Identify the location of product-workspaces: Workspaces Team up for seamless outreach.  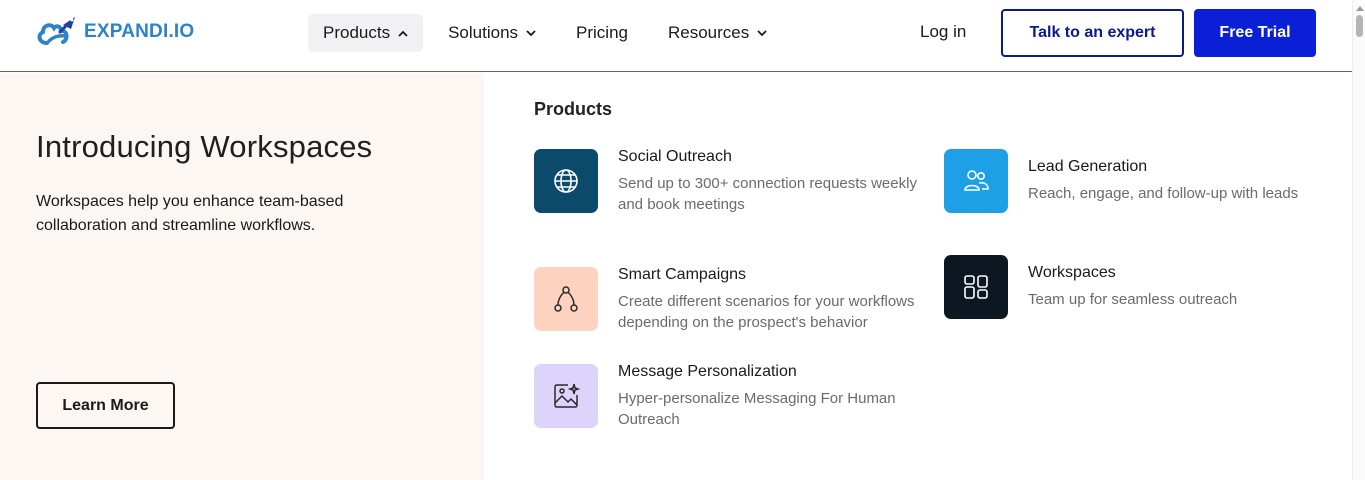
(1136, 287).